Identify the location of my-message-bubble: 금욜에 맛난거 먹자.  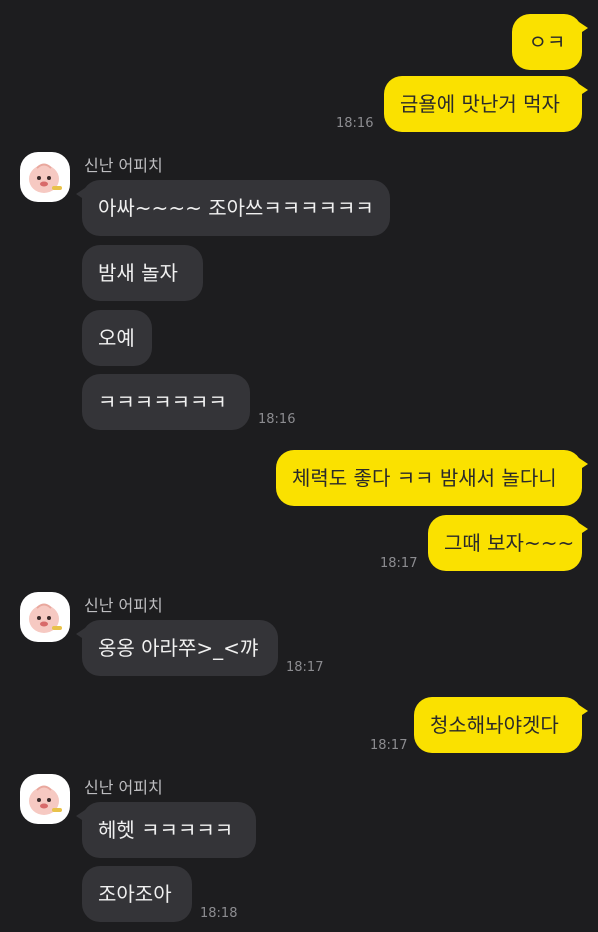
(486, 104).